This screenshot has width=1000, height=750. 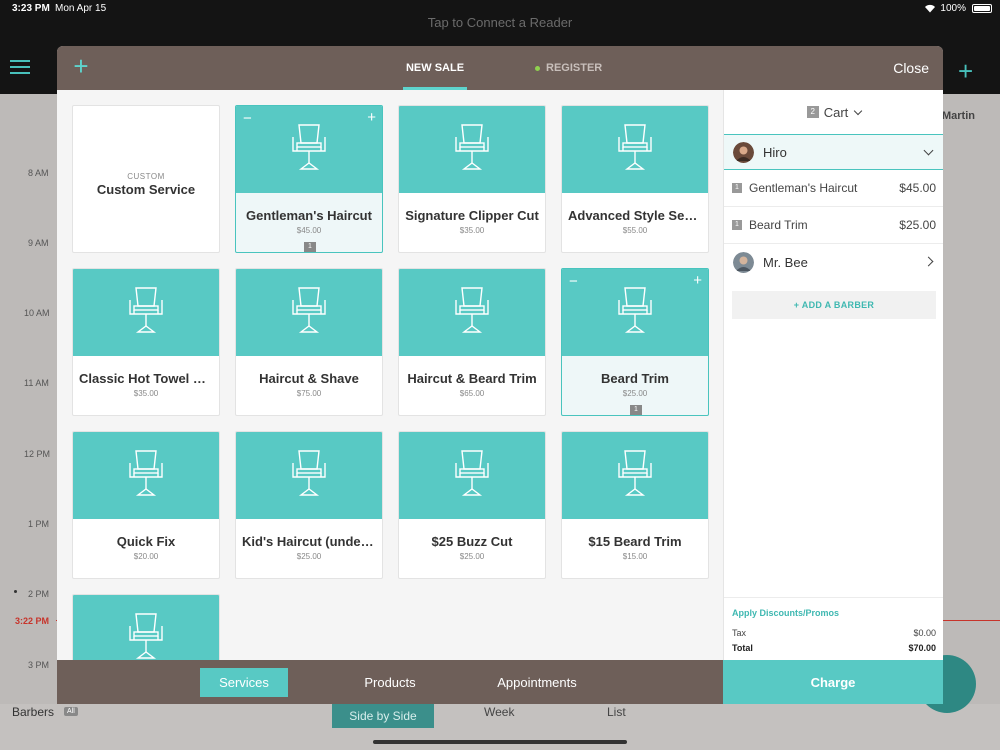 What do you see at coordinates (953, 8) in the screenshot?
I see `battery-percent: 100%` at bounding box center [953, 8].